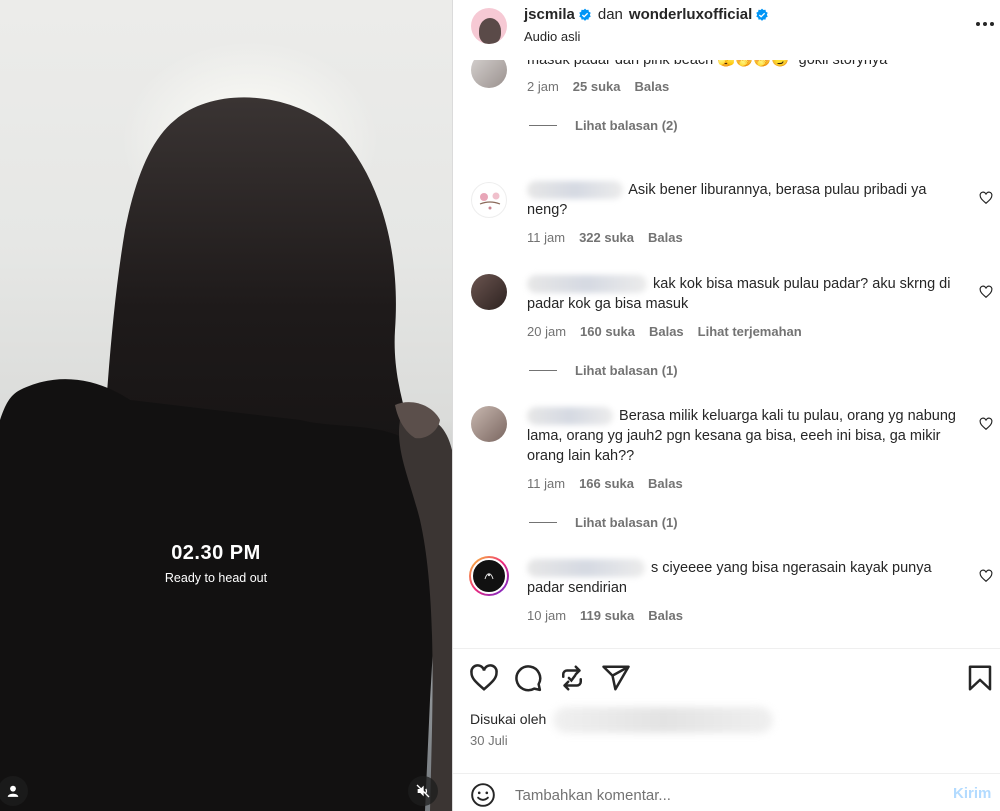 The height and width of the screenshot is (811, 1000). What do you see at coordinates (616, 678) in the screenshot?
I see `send-icon` at bounding box center [616, 678].